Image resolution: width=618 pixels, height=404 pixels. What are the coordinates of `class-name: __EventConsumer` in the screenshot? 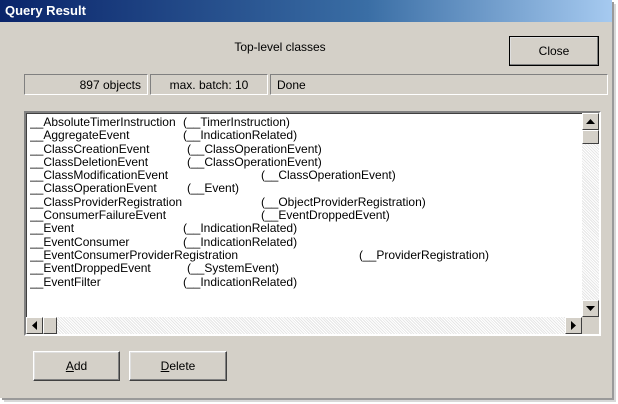 It's located at (80, 241).